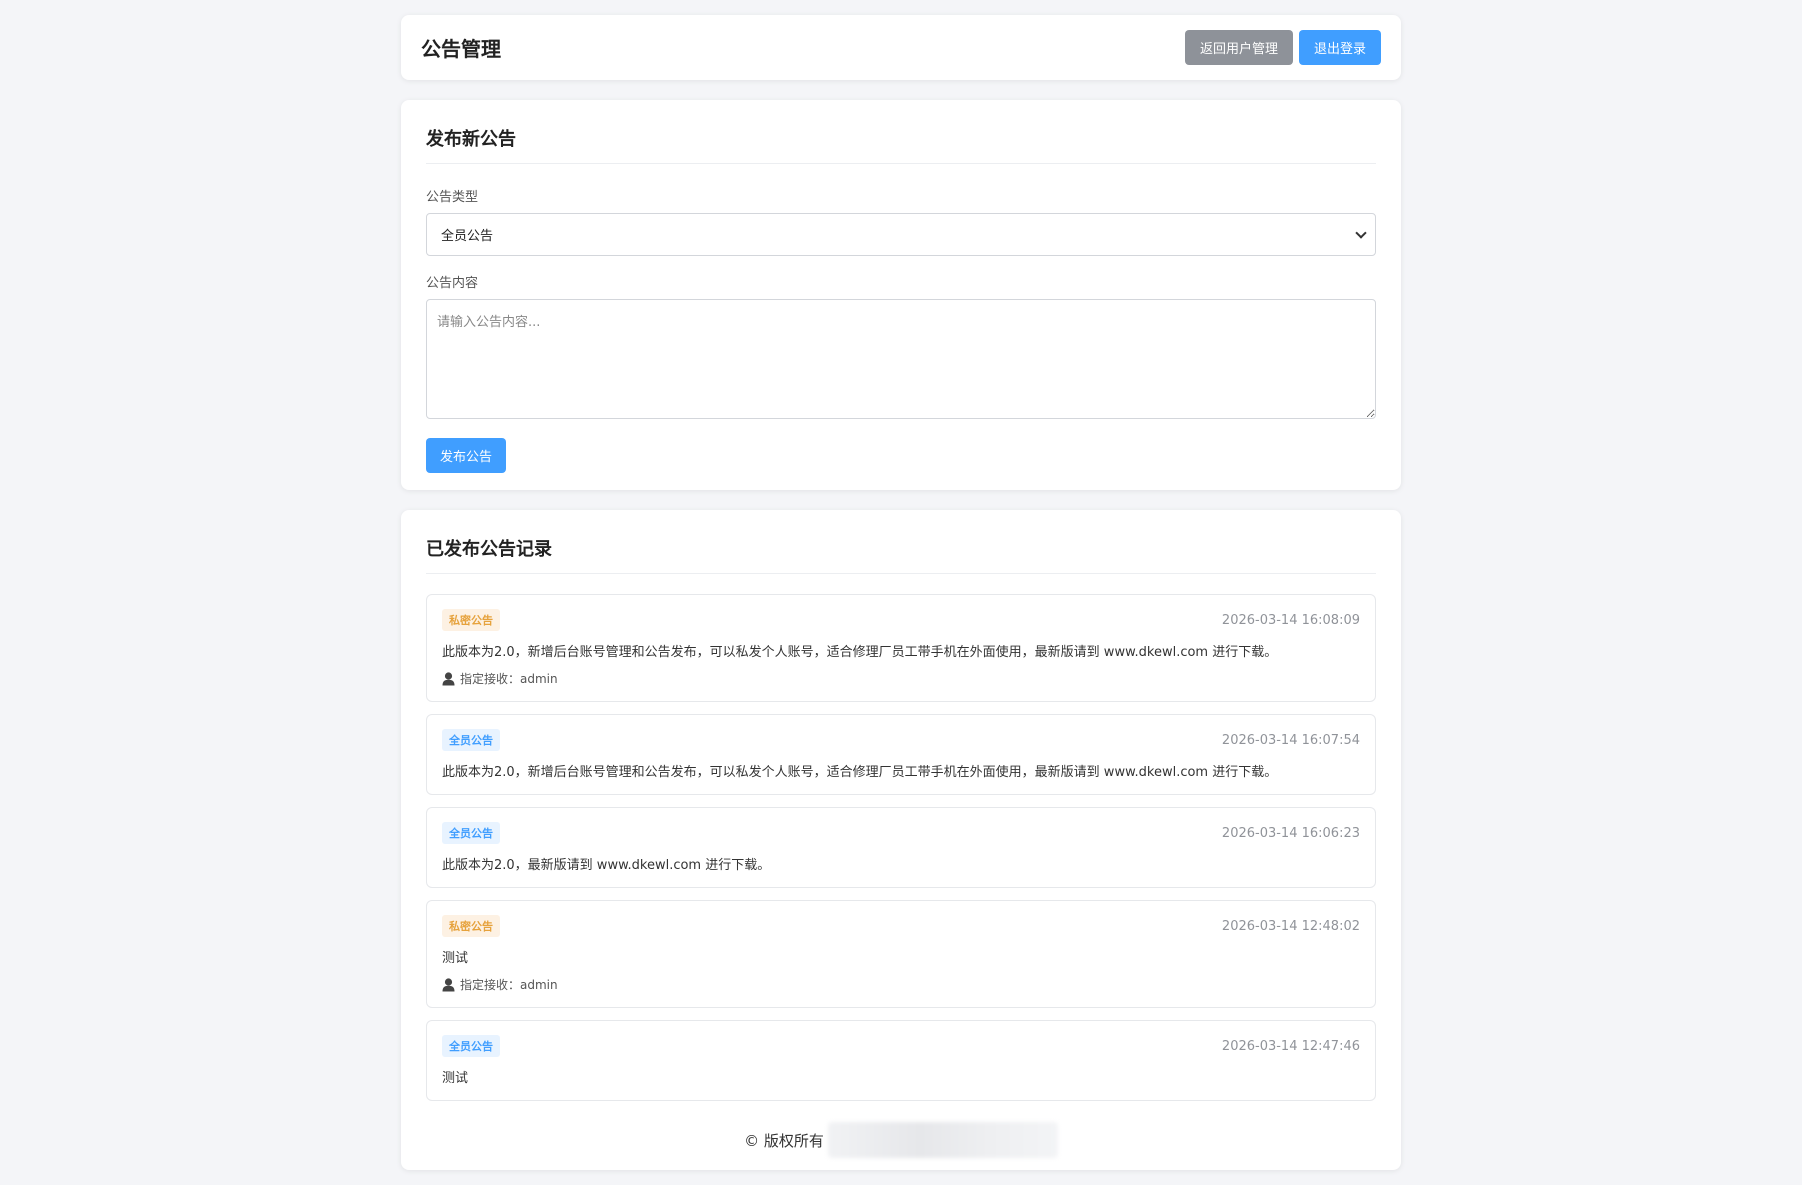  What do you see at coordinates (461, 49) in the screenshot?
I see `page-title: 公告管理` at bounding box center [461, 49].